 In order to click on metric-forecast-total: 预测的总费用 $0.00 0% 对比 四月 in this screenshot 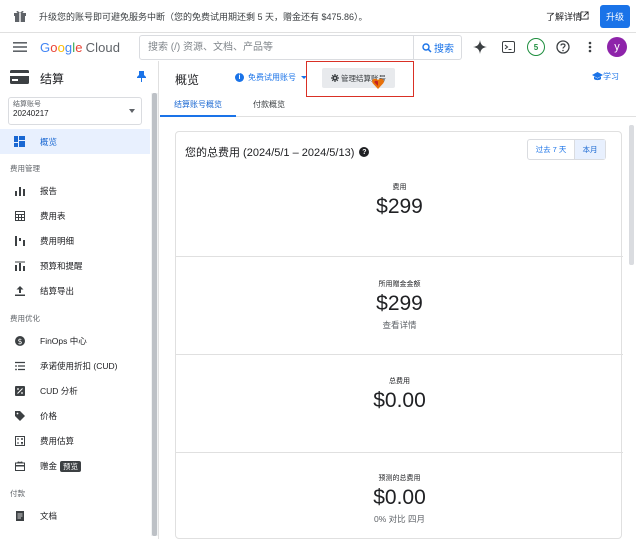, I will do `click(399, 499)`.